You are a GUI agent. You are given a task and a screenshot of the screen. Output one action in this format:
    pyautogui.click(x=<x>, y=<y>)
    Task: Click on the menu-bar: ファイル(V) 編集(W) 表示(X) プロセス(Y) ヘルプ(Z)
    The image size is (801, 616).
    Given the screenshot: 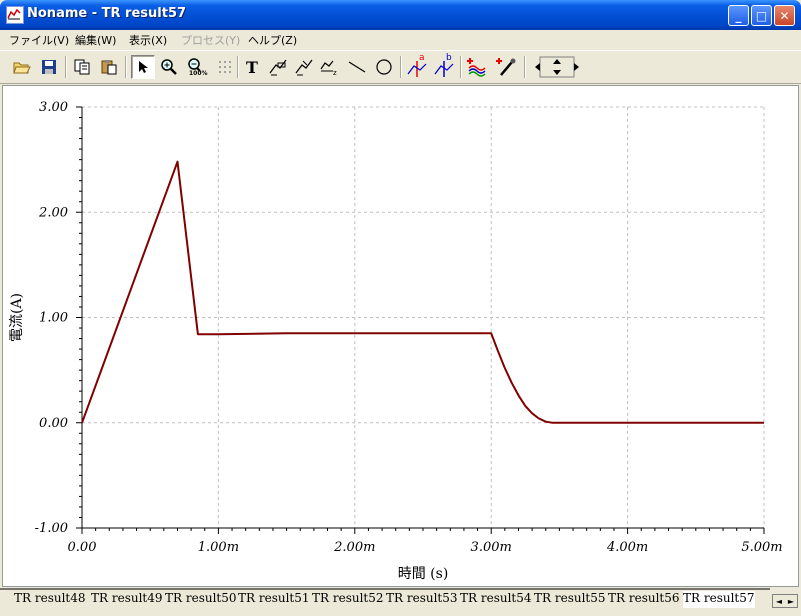 What is the action you would take?
    pyautogui.click(x=400, y=39)
    